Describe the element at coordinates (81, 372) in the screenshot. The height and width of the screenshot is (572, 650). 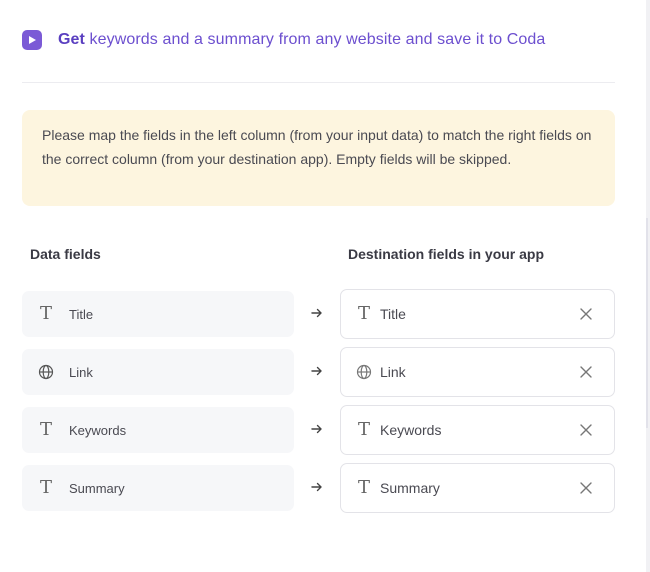
I see `source-field-label: Link` at that location.